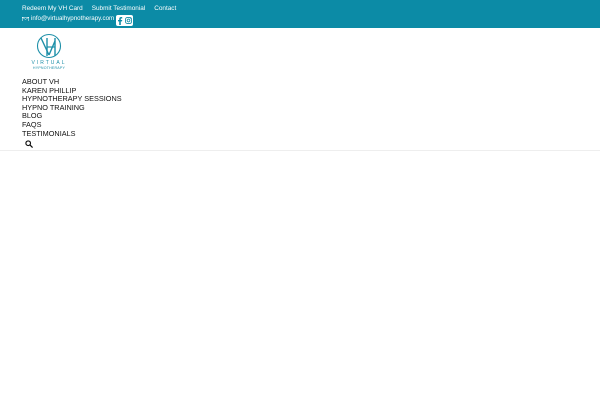  Describe the element at coordinates (25, 19) in the screenshot. I see `mail-icon` at that location.